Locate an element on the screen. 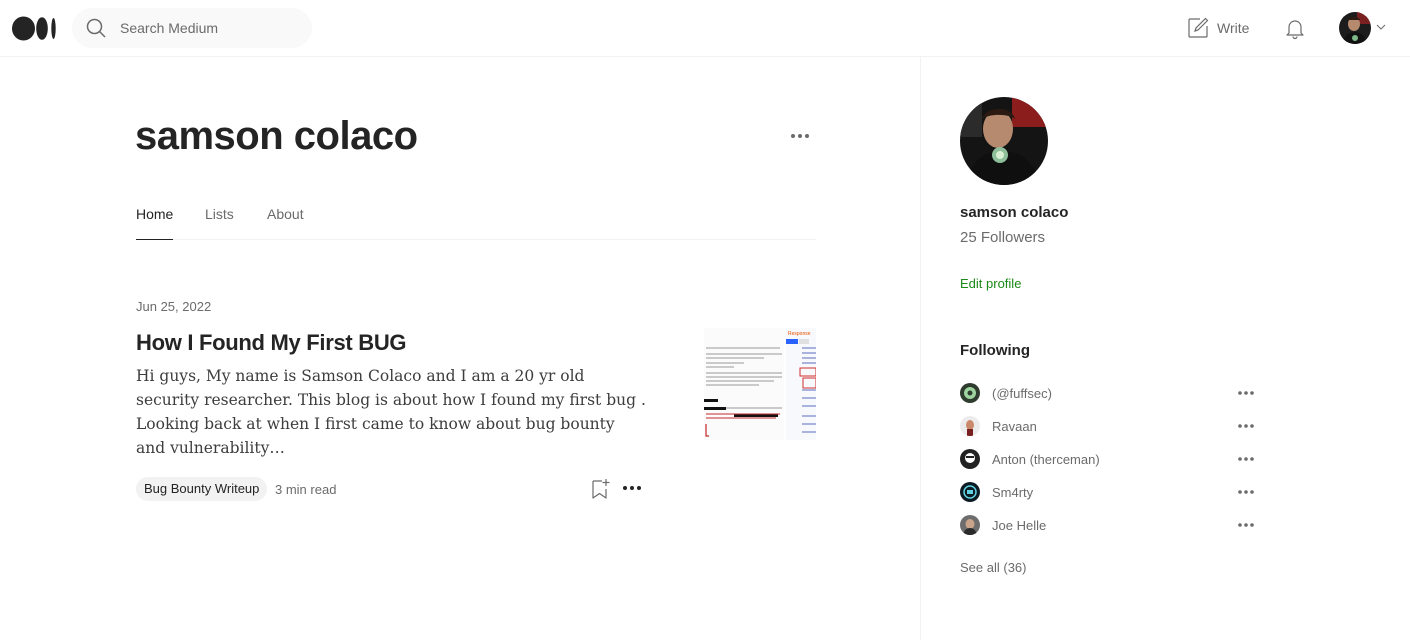 The image size is (1410, 640). post-date: Jun 25, 2022 is located at coordinates (174, 306).